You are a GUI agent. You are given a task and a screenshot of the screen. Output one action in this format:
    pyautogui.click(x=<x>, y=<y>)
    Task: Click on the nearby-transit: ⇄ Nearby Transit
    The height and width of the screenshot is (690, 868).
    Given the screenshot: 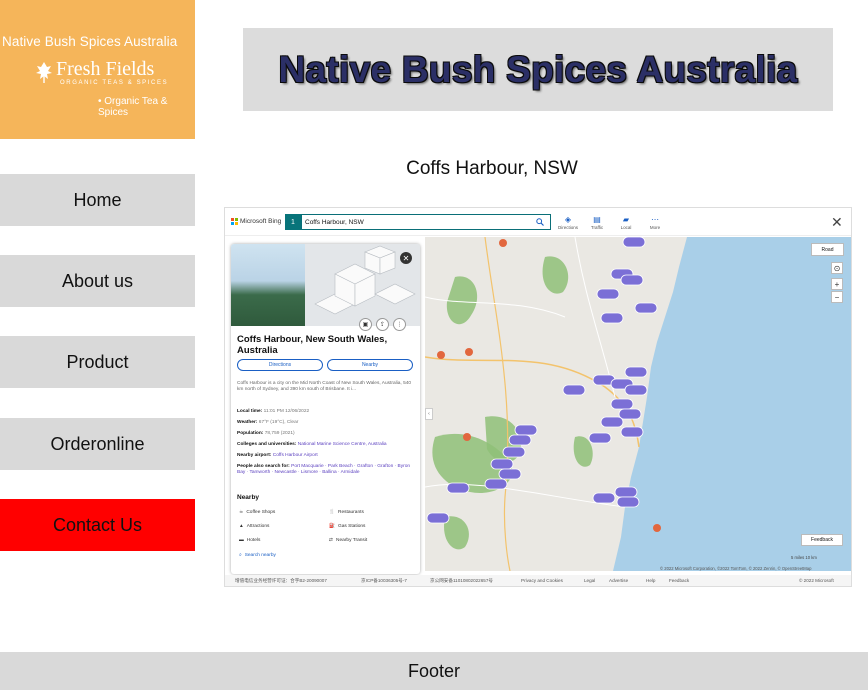 What is the action you would take?
    pyautogui.click(x=348, y=540)
    